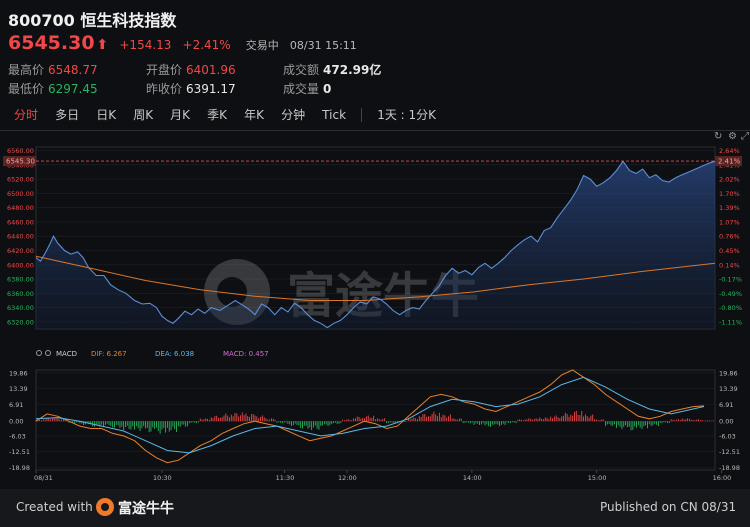  Describe the element at coordinates (152, 354) in the screenshot. I see `macd-legend: MACD DIF: 6.267 DEA: 6.038 MACD: 0.457` at that location.